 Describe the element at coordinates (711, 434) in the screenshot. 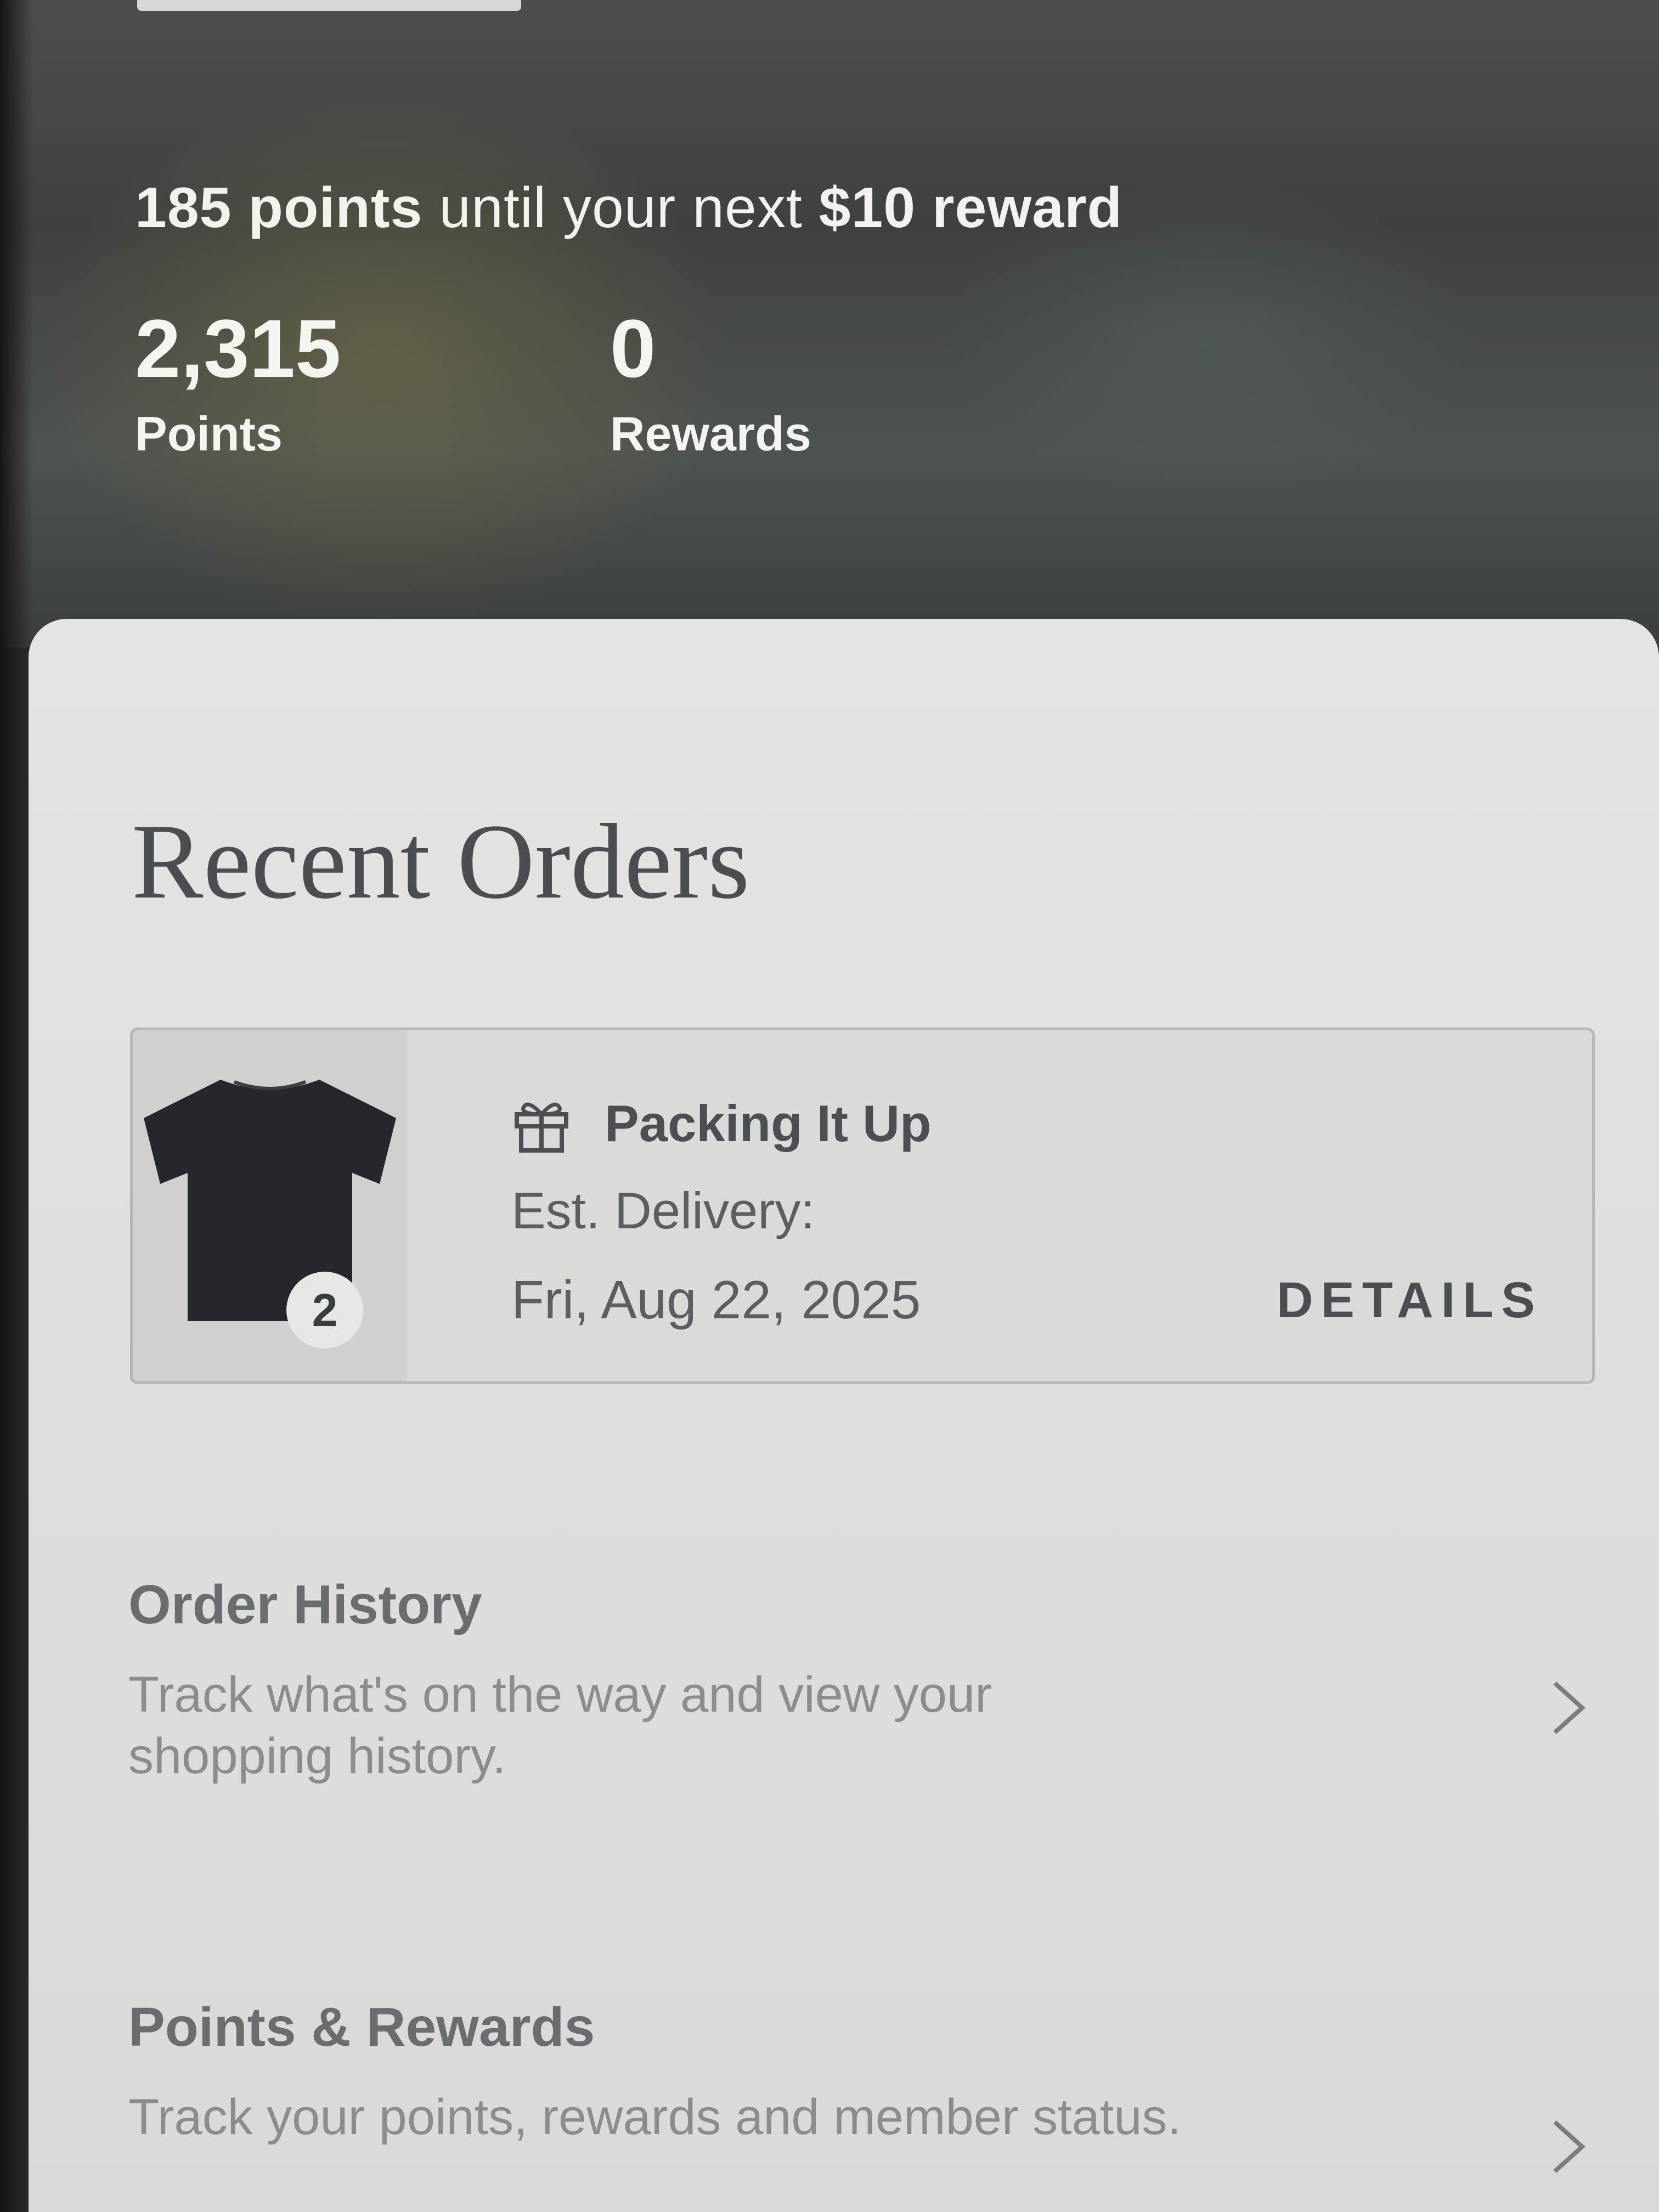

I see `rewards-label: Rewards` at that location.